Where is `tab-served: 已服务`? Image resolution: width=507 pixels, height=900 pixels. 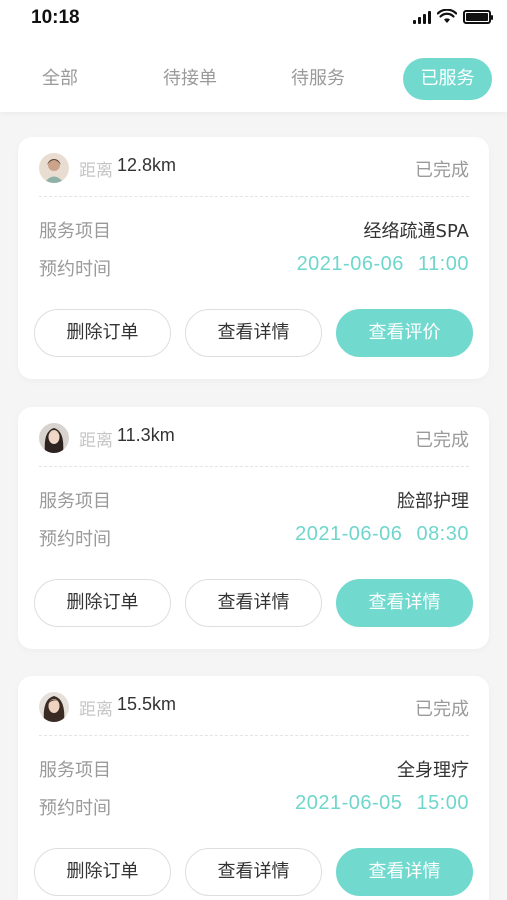
tab-served: 已服务 is located at coordinates (447, 79).